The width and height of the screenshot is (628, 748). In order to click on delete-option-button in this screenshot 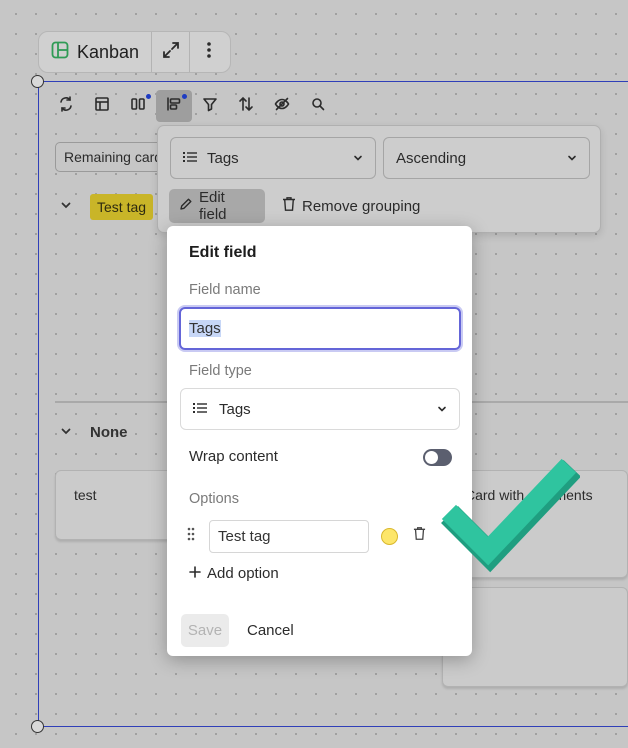, I will do `click(419, 536)`.